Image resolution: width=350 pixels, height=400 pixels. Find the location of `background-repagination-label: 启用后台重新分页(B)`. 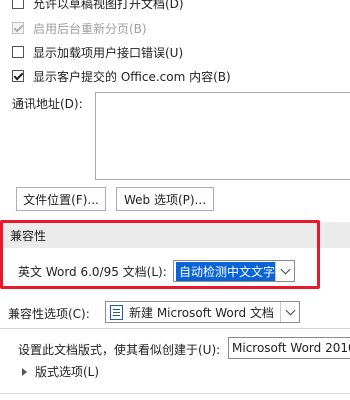

background-repagination-label: 启用后台重新分页(B) is located at coordinates (90, 28).